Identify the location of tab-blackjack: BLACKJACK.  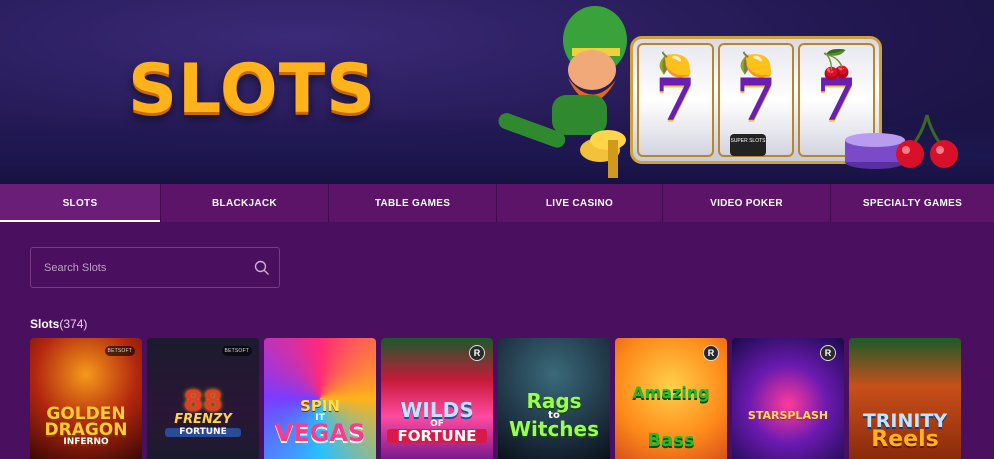
(245, 203).